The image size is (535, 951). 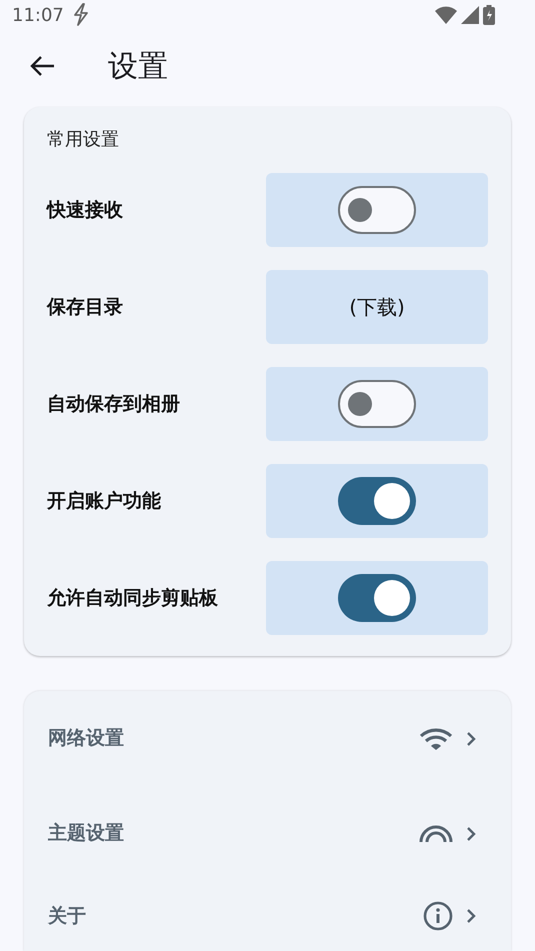 I want to click on signal-icon, so click(x=470, y=15).